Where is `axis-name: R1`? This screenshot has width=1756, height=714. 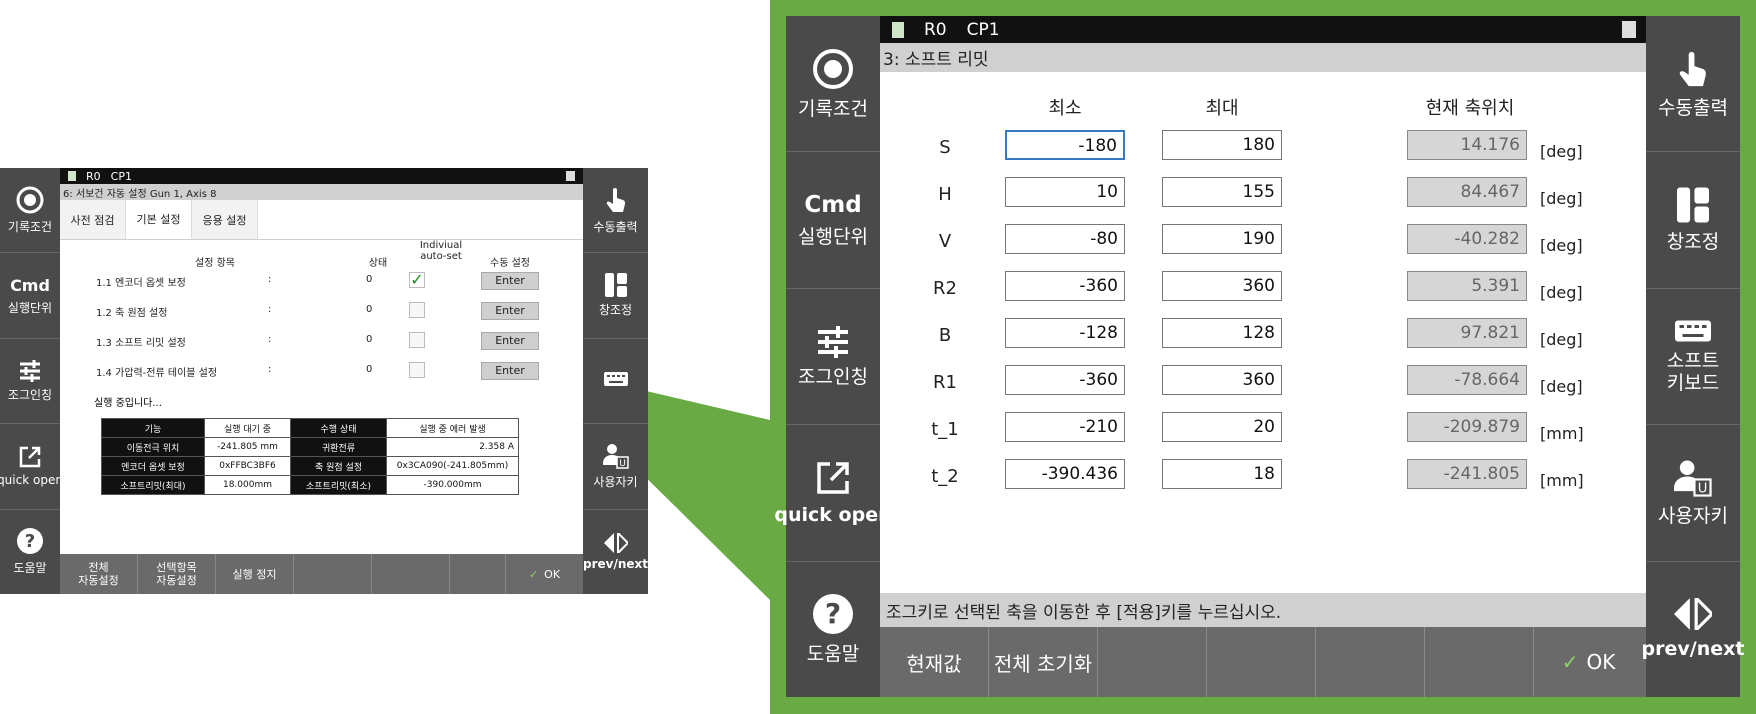
axis-name: R1 is located at coordinates (945, 382).